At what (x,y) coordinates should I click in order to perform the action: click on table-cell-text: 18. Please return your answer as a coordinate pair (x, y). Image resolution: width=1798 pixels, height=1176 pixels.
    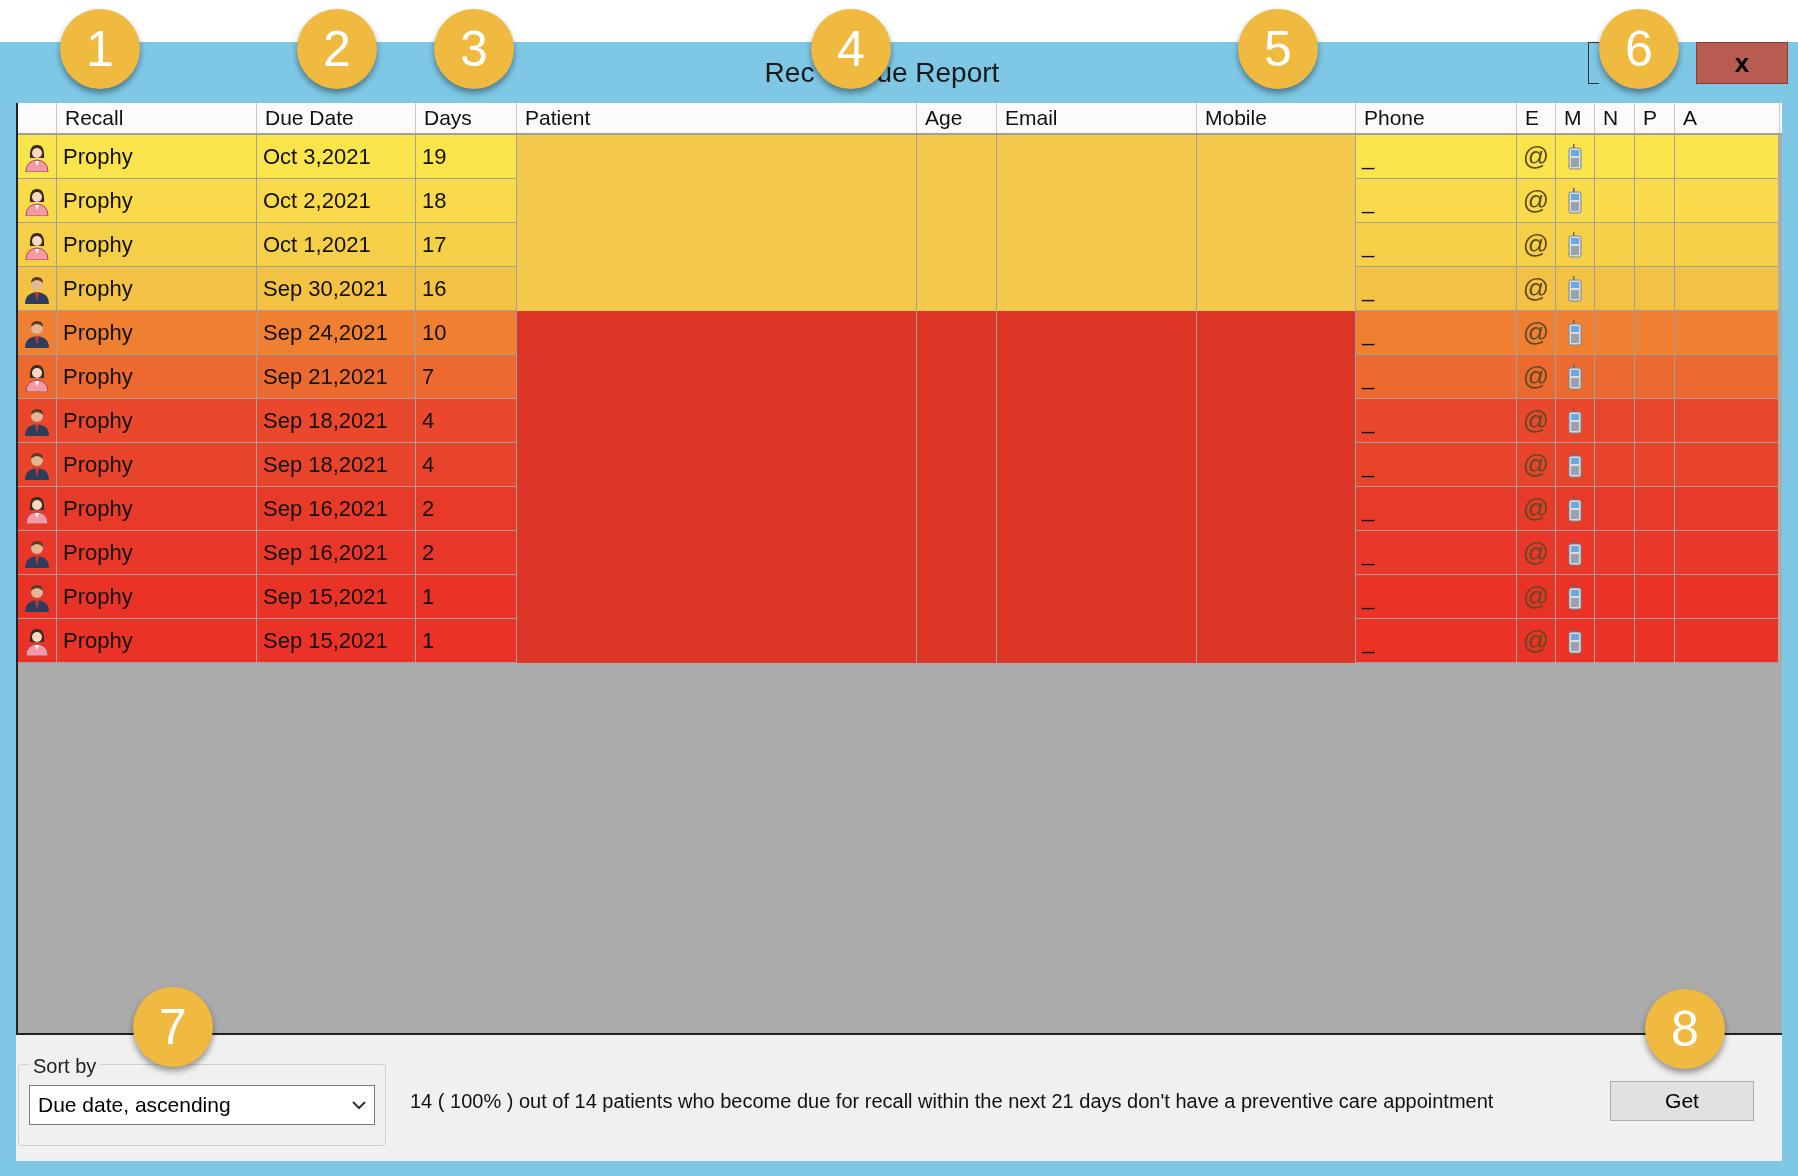
    Looking at the image, I should click on (434, 201).